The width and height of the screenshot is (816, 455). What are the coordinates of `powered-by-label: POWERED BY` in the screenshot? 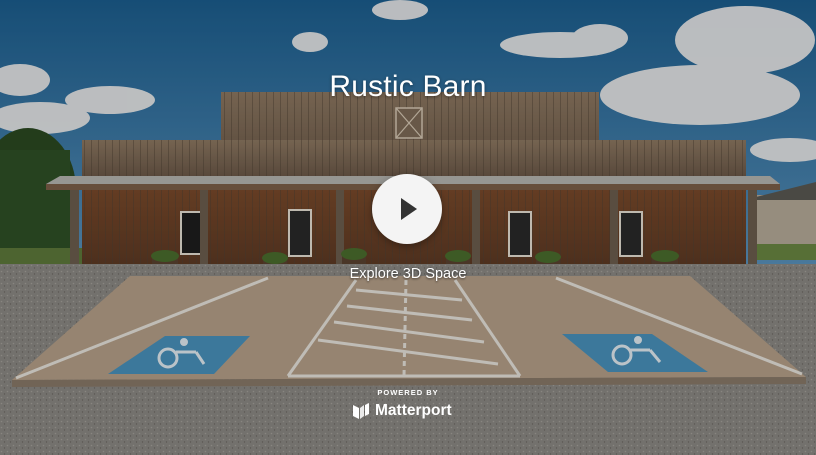 It's located at (408, 392).